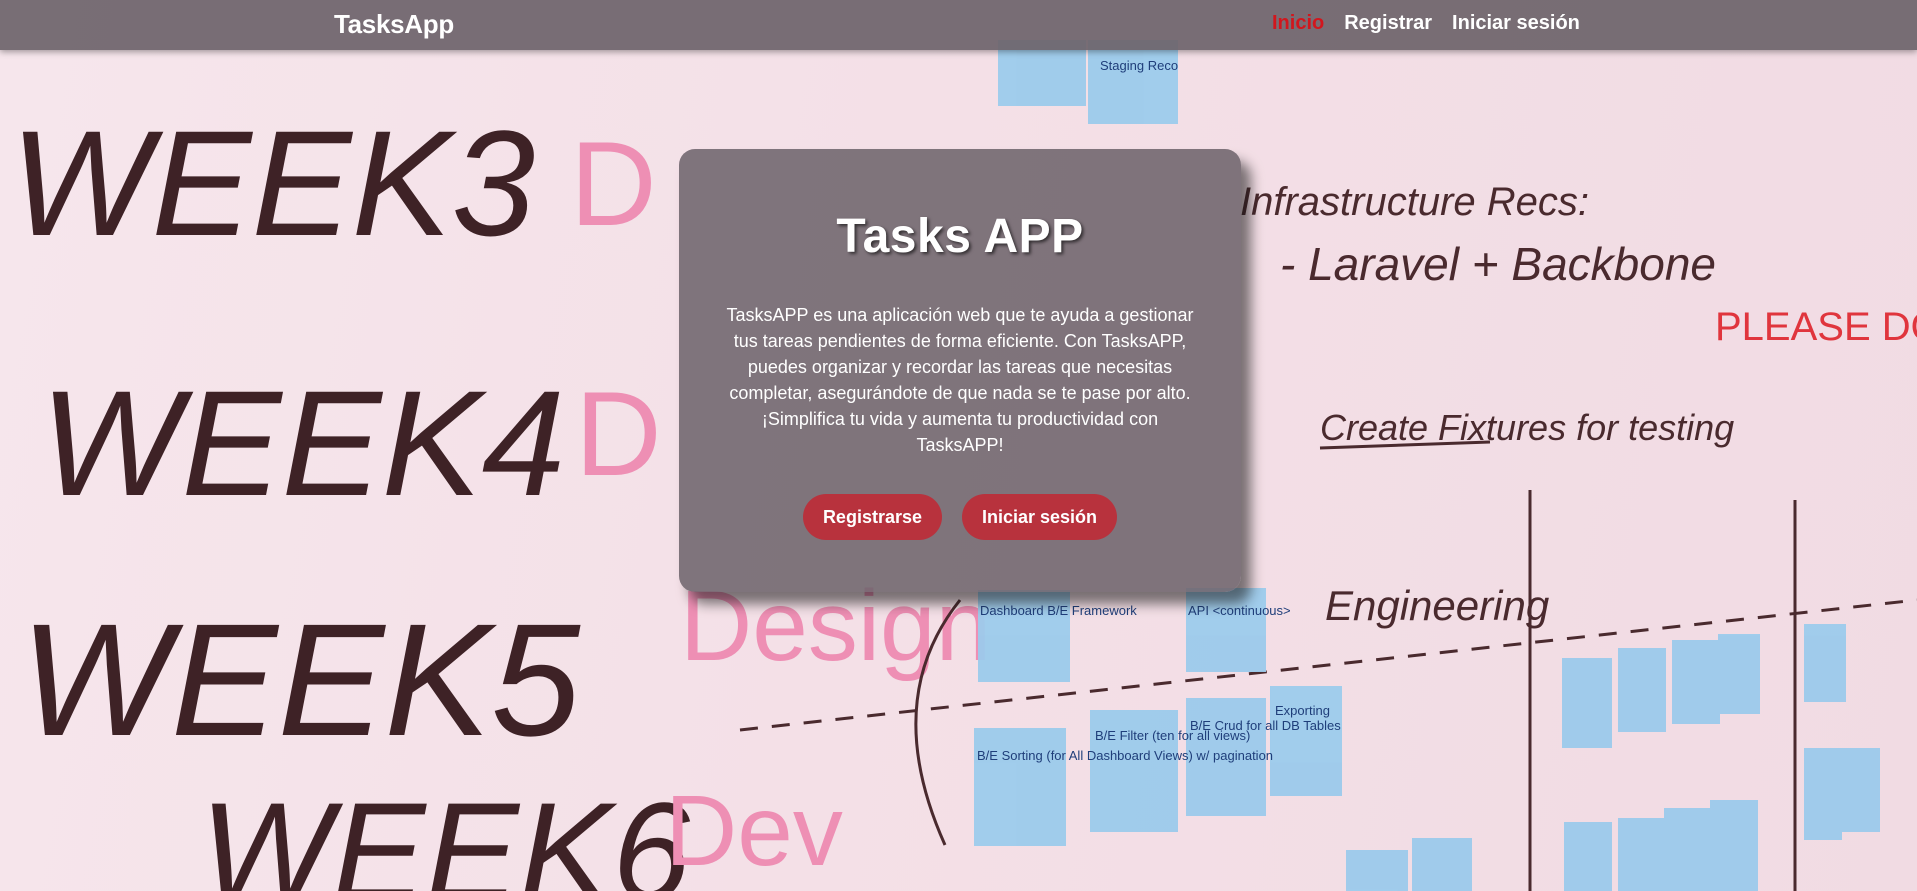  What do you see at coordinates (960, 236) in the screenshot?
I see `hero-title: Tasks APP` at bounding box center [960, 236].